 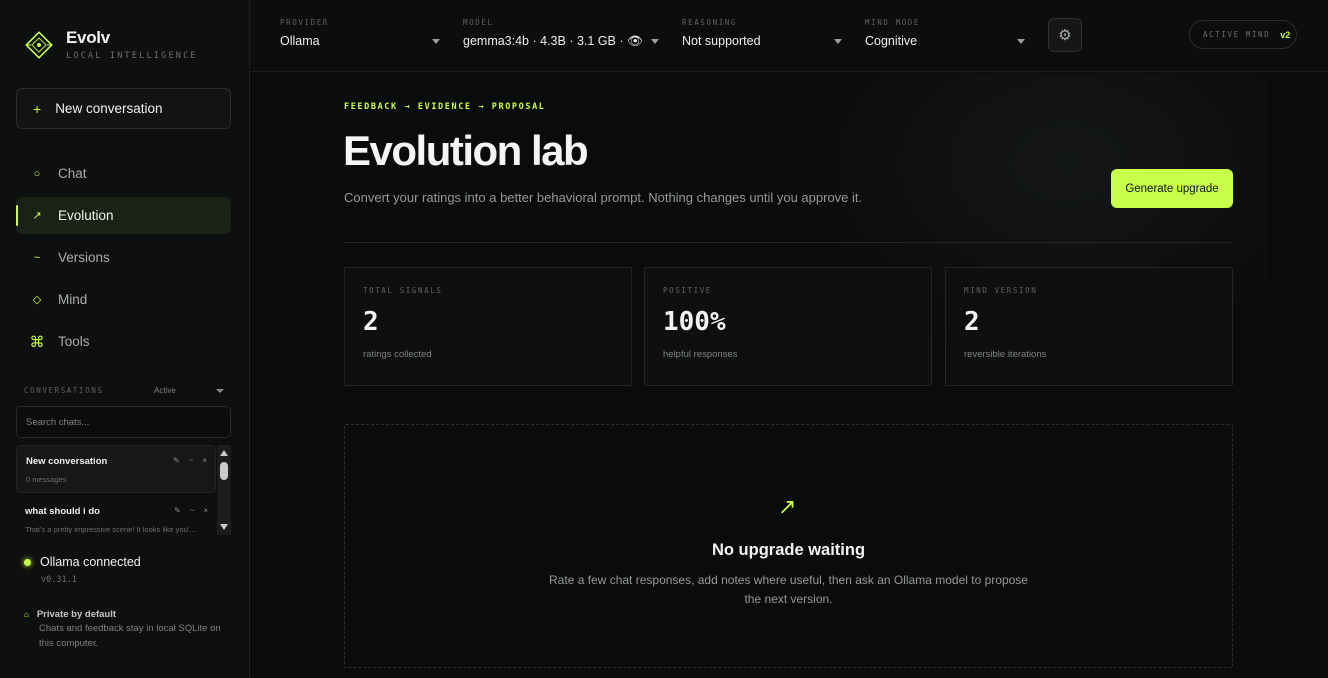 What do you see at coordinates (165, 390) in the screenshot?
I see `conversation-filter-value: Active` at bounding box center [165, 390].